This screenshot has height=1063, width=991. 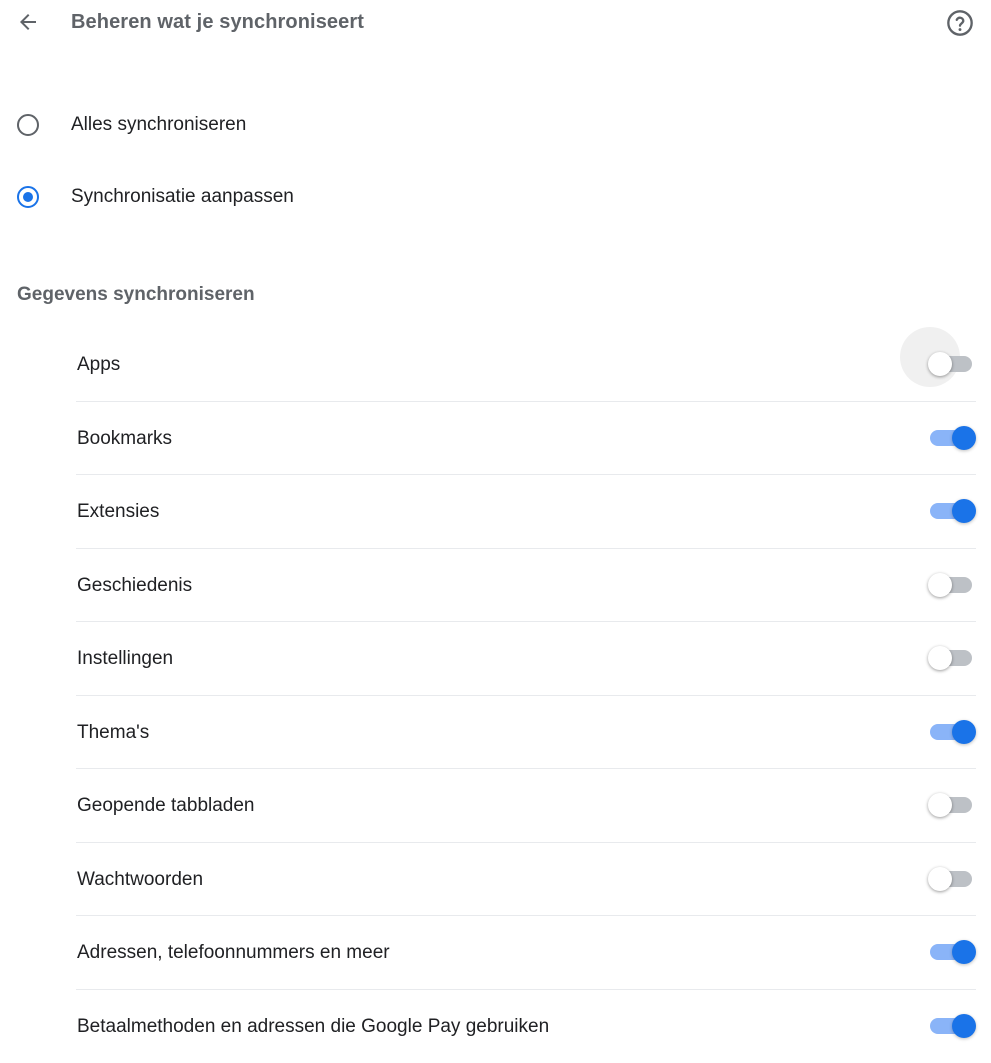 What do you see at coordinates (526, 880) in the screenshot?
I see `sync-item-passwords: Wachtwoorden` at bounding box center [526, 880].